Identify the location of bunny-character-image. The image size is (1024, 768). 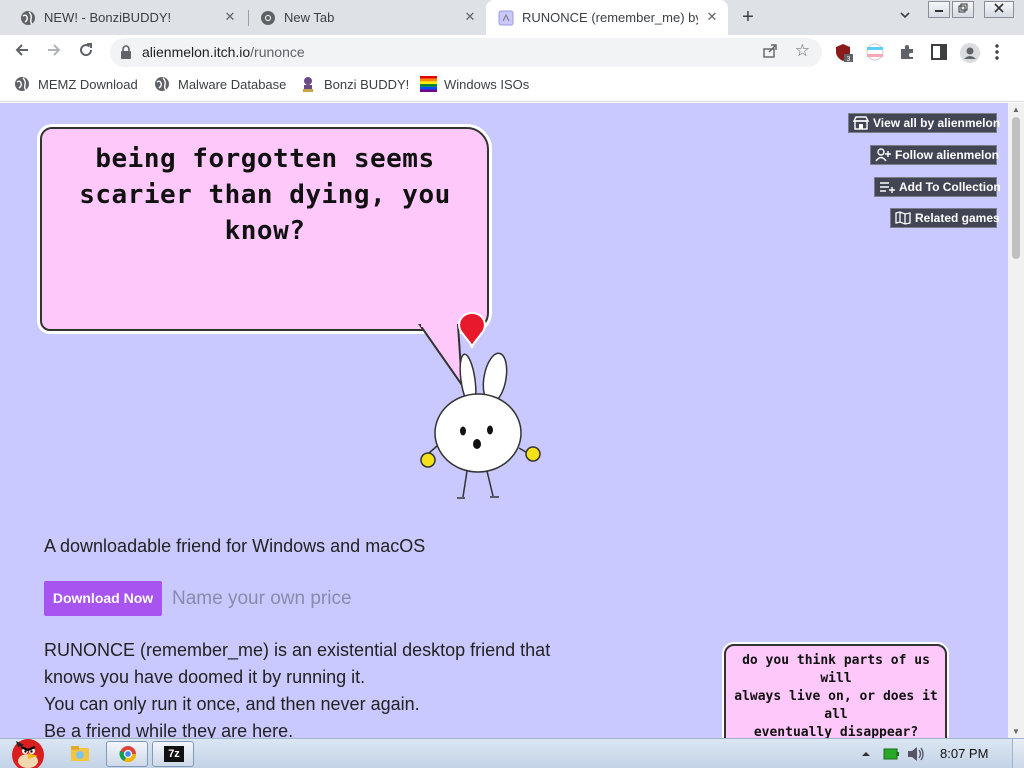
(480, 405).